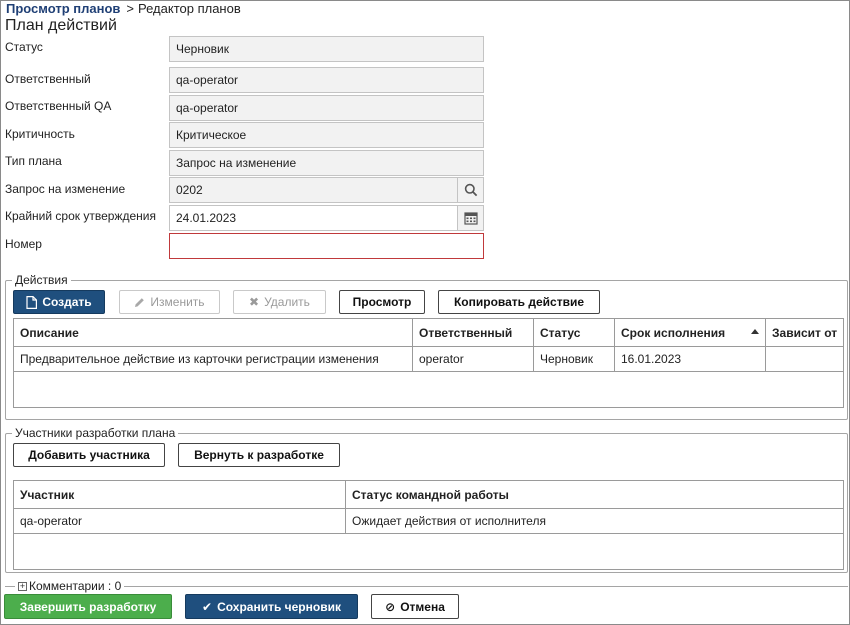  What do you see at coordinates (58, 106) in the screenshot?
I see `responsible-qa-label: Ответственный QA` at bounding box center [58, 106].